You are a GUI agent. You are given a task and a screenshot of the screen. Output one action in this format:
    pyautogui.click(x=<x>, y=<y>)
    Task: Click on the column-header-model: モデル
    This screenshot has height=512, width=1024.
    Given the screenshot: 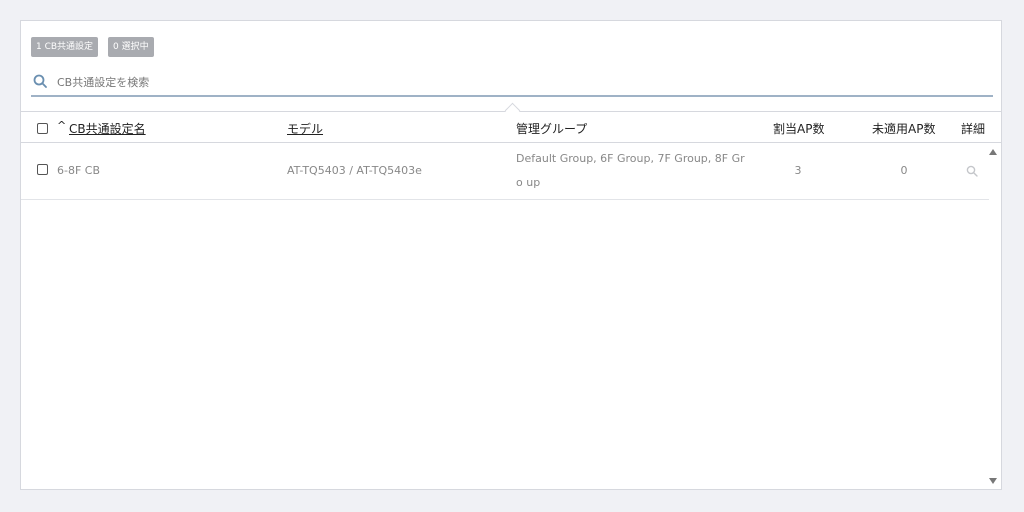 What is the action you would take?
    pyautogui.click(x=305, y=128)
    